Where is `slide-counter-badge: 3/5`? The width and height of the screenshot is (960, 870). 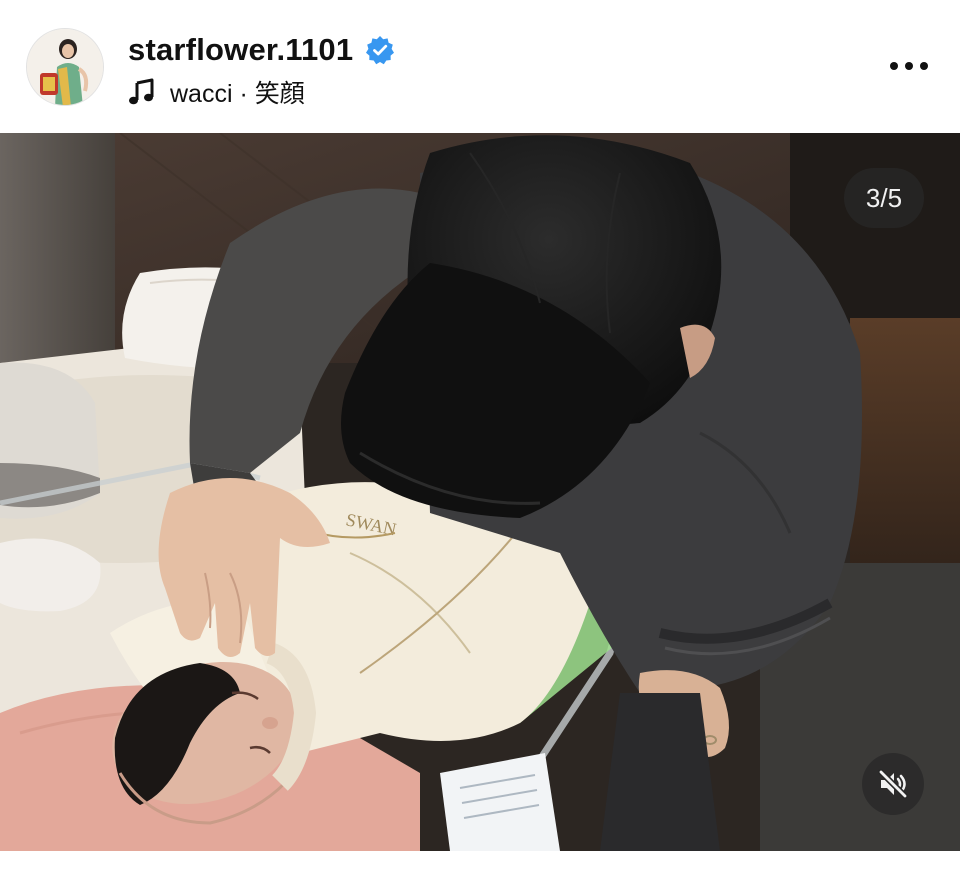 slide-counter-badge: 3/5 is located at coordinates (884, 198).